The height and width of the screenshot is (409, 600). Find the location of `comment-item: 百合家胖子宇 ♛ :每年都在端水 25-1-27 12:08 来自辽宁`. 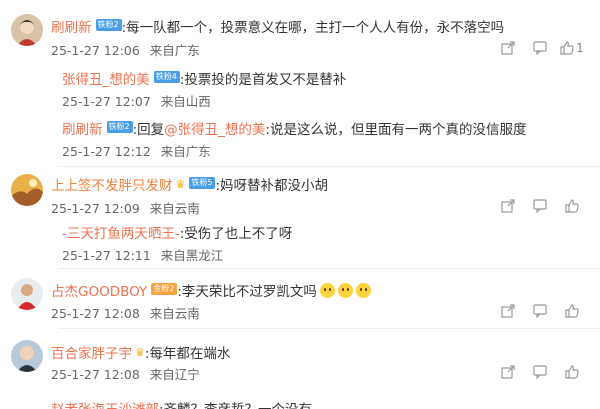

comment-item: 百合家胖子宇 ♛ :每年都在端水 25-1-27 12:08 来自辽宁 is located at coordinates (300, 361).